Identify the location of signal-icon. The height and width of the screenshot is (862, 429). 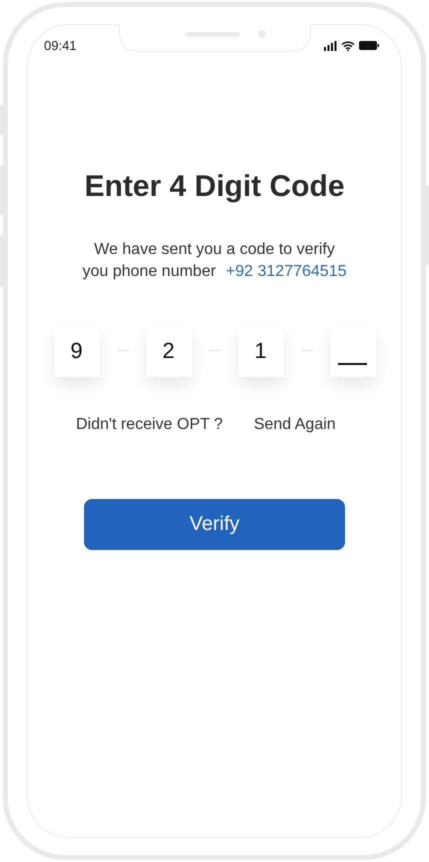
(330, 45).